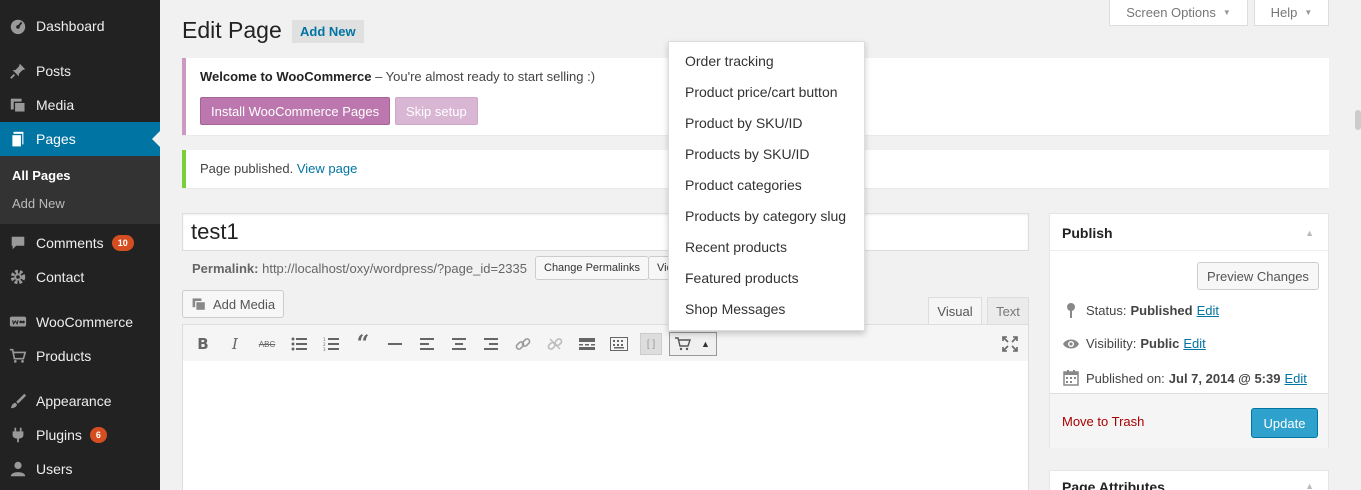 This screenshot has width=1361, height=490. Describe the element at coordinates (765, 216) in the screenshot. I see `menu-item-products-by-category-slug: Products by category slug` at that location.